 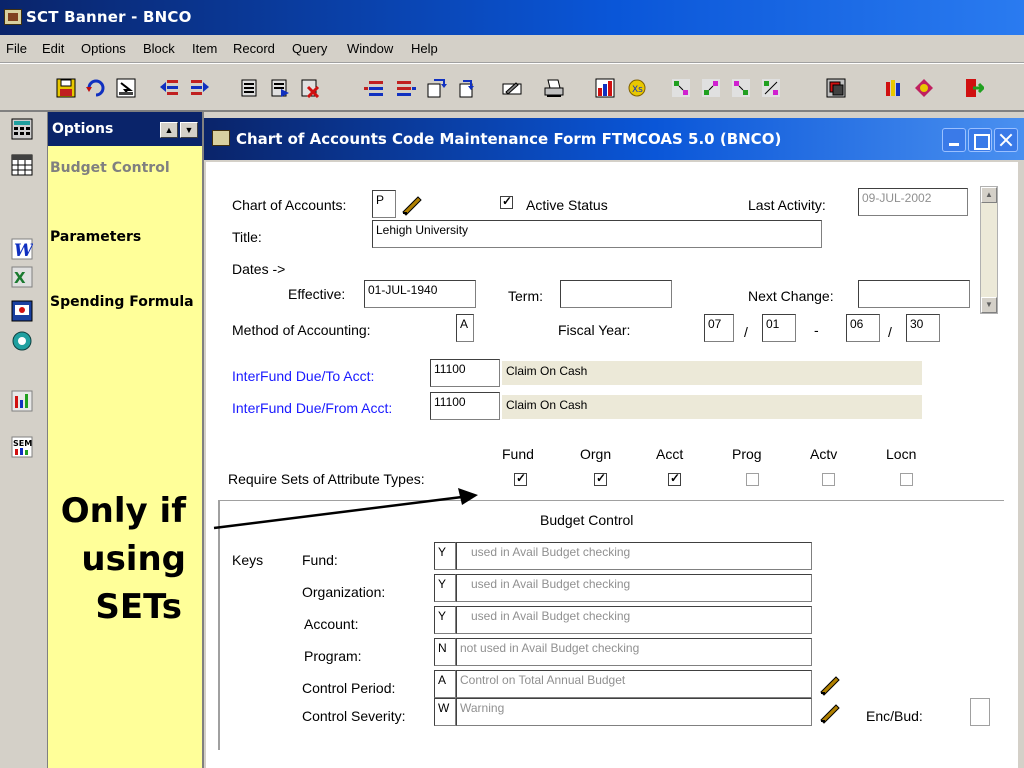 I want to click on print-button, so click(x=553, y=87).